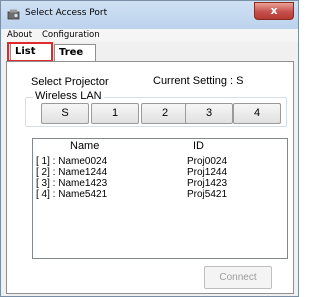 The height and width of the screenshot is (297, 320). I want to click on app-icon, so click(13, 14).